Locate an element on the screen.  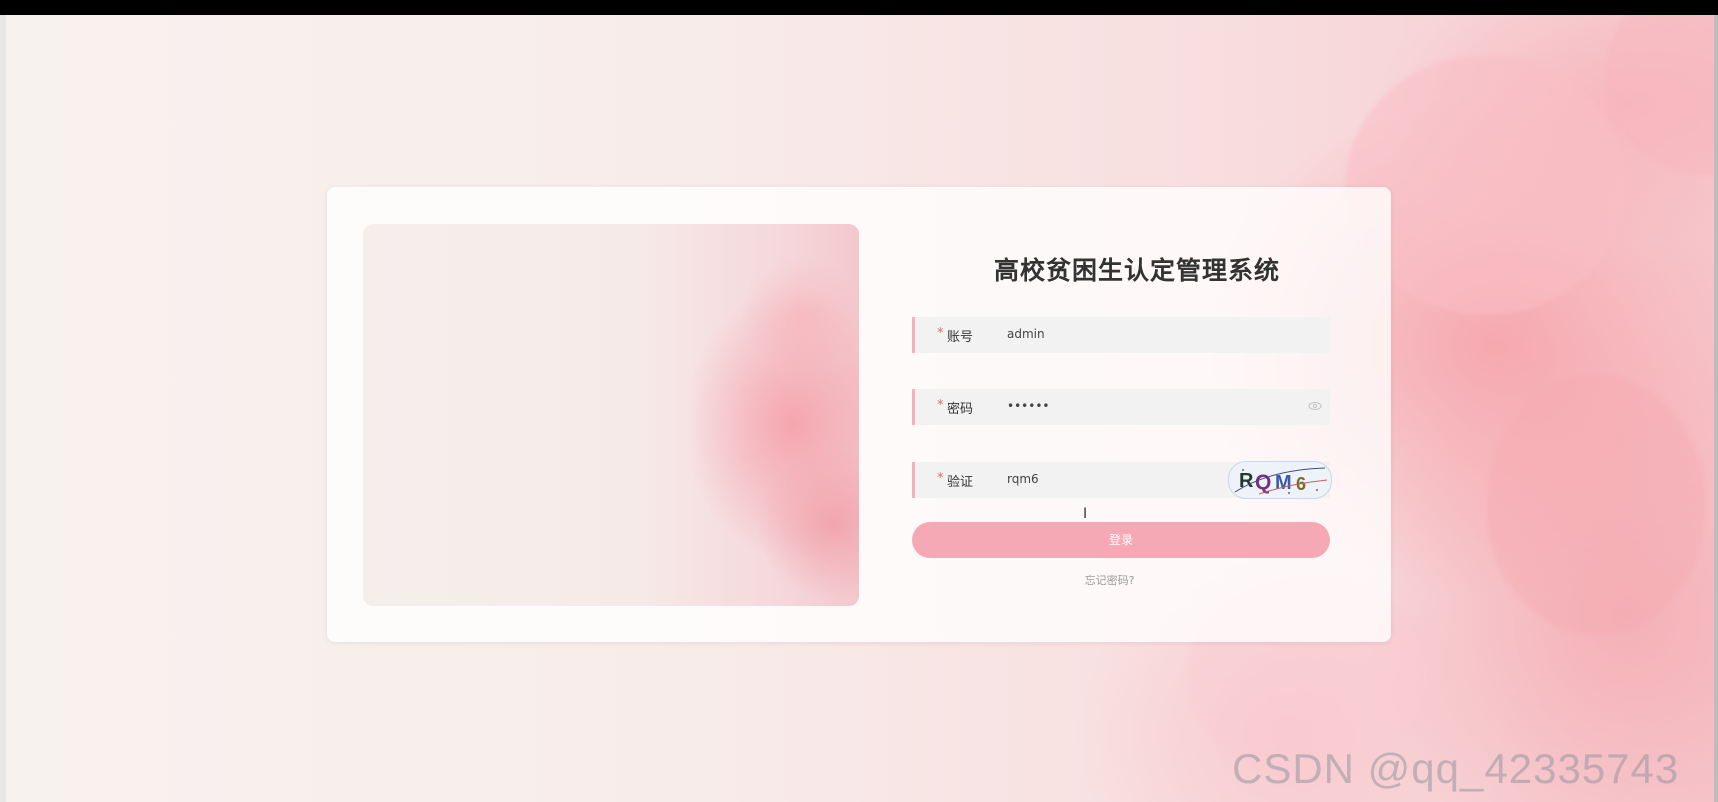
captcha-graphic: R Q M 6 is located at coordinates (1281, 481).